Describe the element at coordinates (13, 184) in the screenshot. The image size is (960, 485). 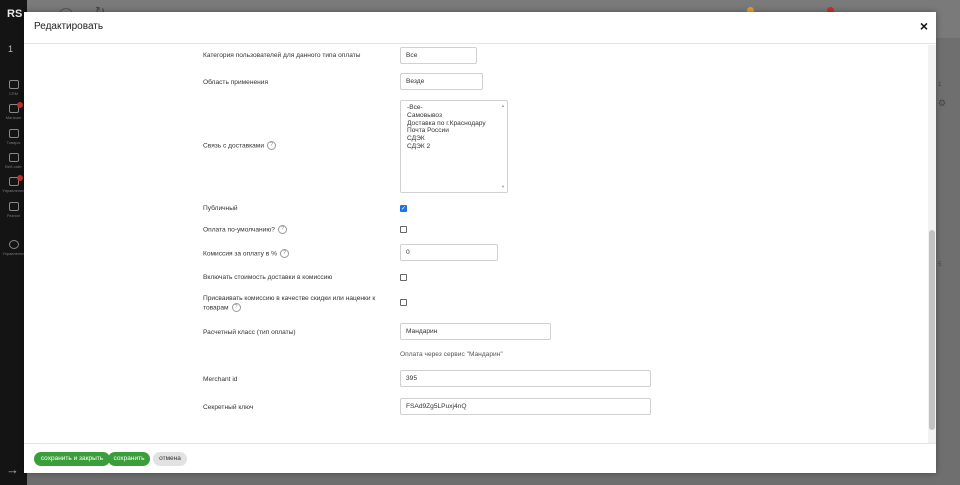
I see `sidebar-item-management: Управление` at that location.